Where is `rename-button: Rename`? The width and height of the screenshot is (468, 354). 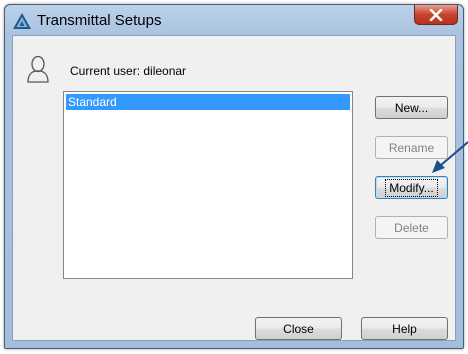 rename-button: Rename is located at coordinates (411, 147).